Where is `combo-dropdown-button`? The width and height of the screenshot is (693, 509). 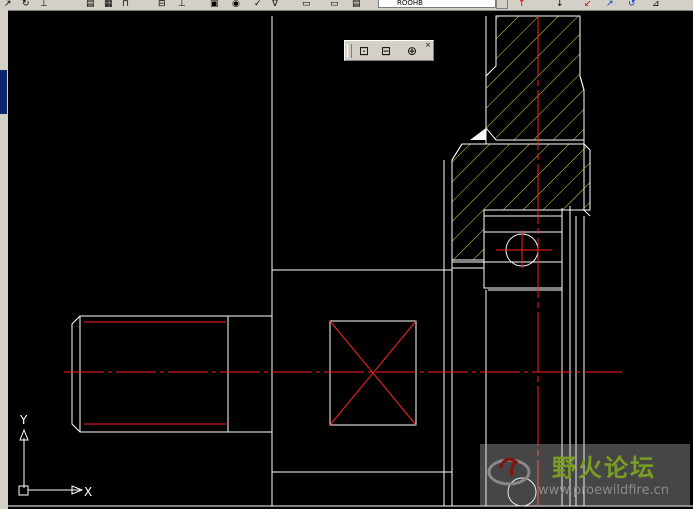
combo-dropdown-button is located at coordinates (502, 4).